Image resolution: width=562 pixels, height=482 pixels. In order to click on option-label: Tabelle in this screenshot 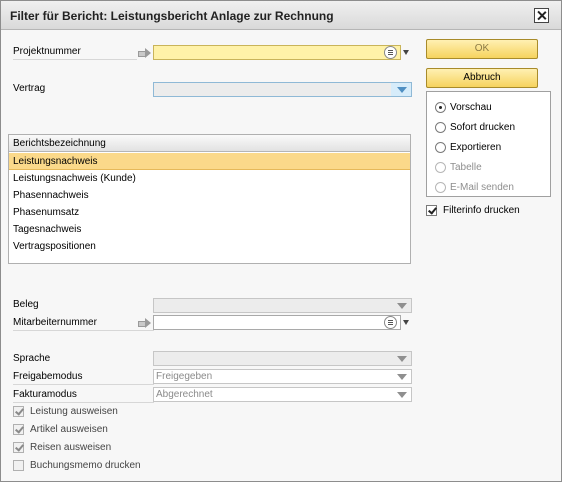, I will do `click(466, 167)`.